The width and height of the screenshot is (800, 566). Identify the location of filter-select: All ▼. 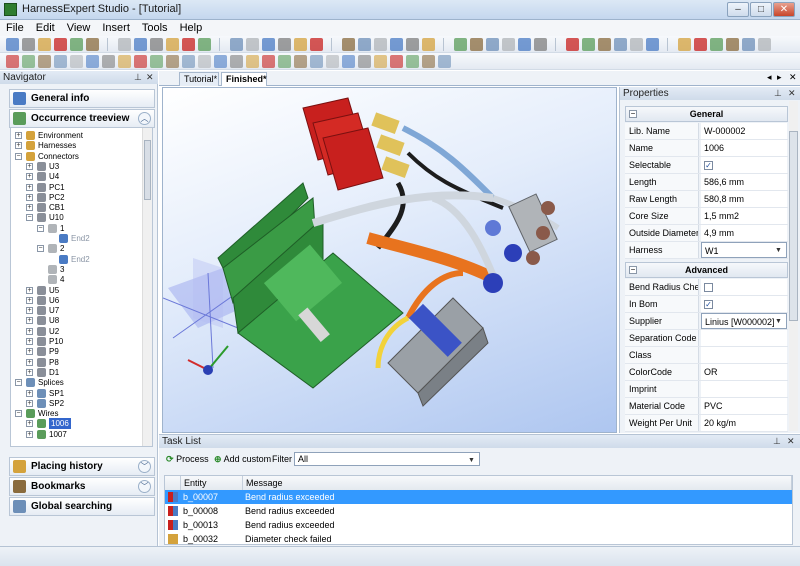
(387, 459).